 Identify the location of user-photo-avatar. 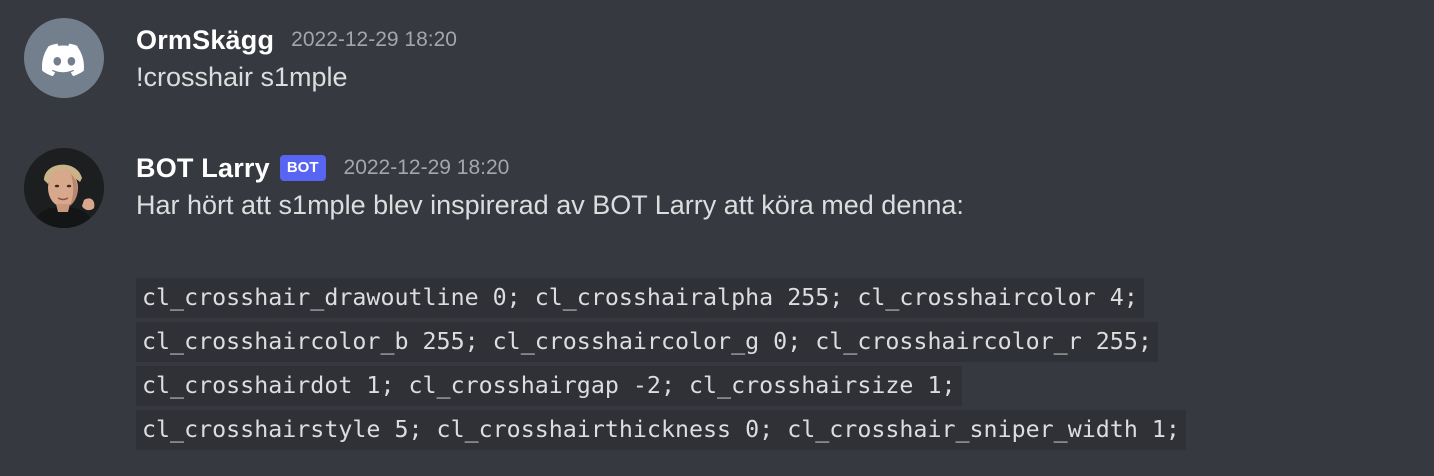
(64, 188).